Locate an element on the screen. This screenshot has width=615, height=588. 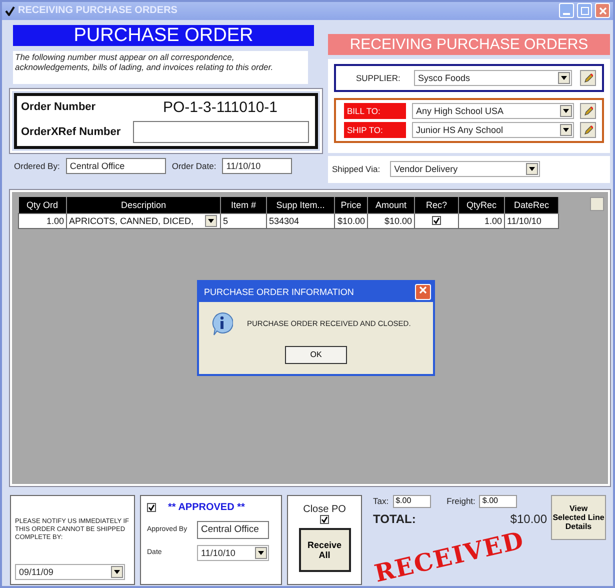
column-header: Qty Ord is located at coordinates (42, 205).